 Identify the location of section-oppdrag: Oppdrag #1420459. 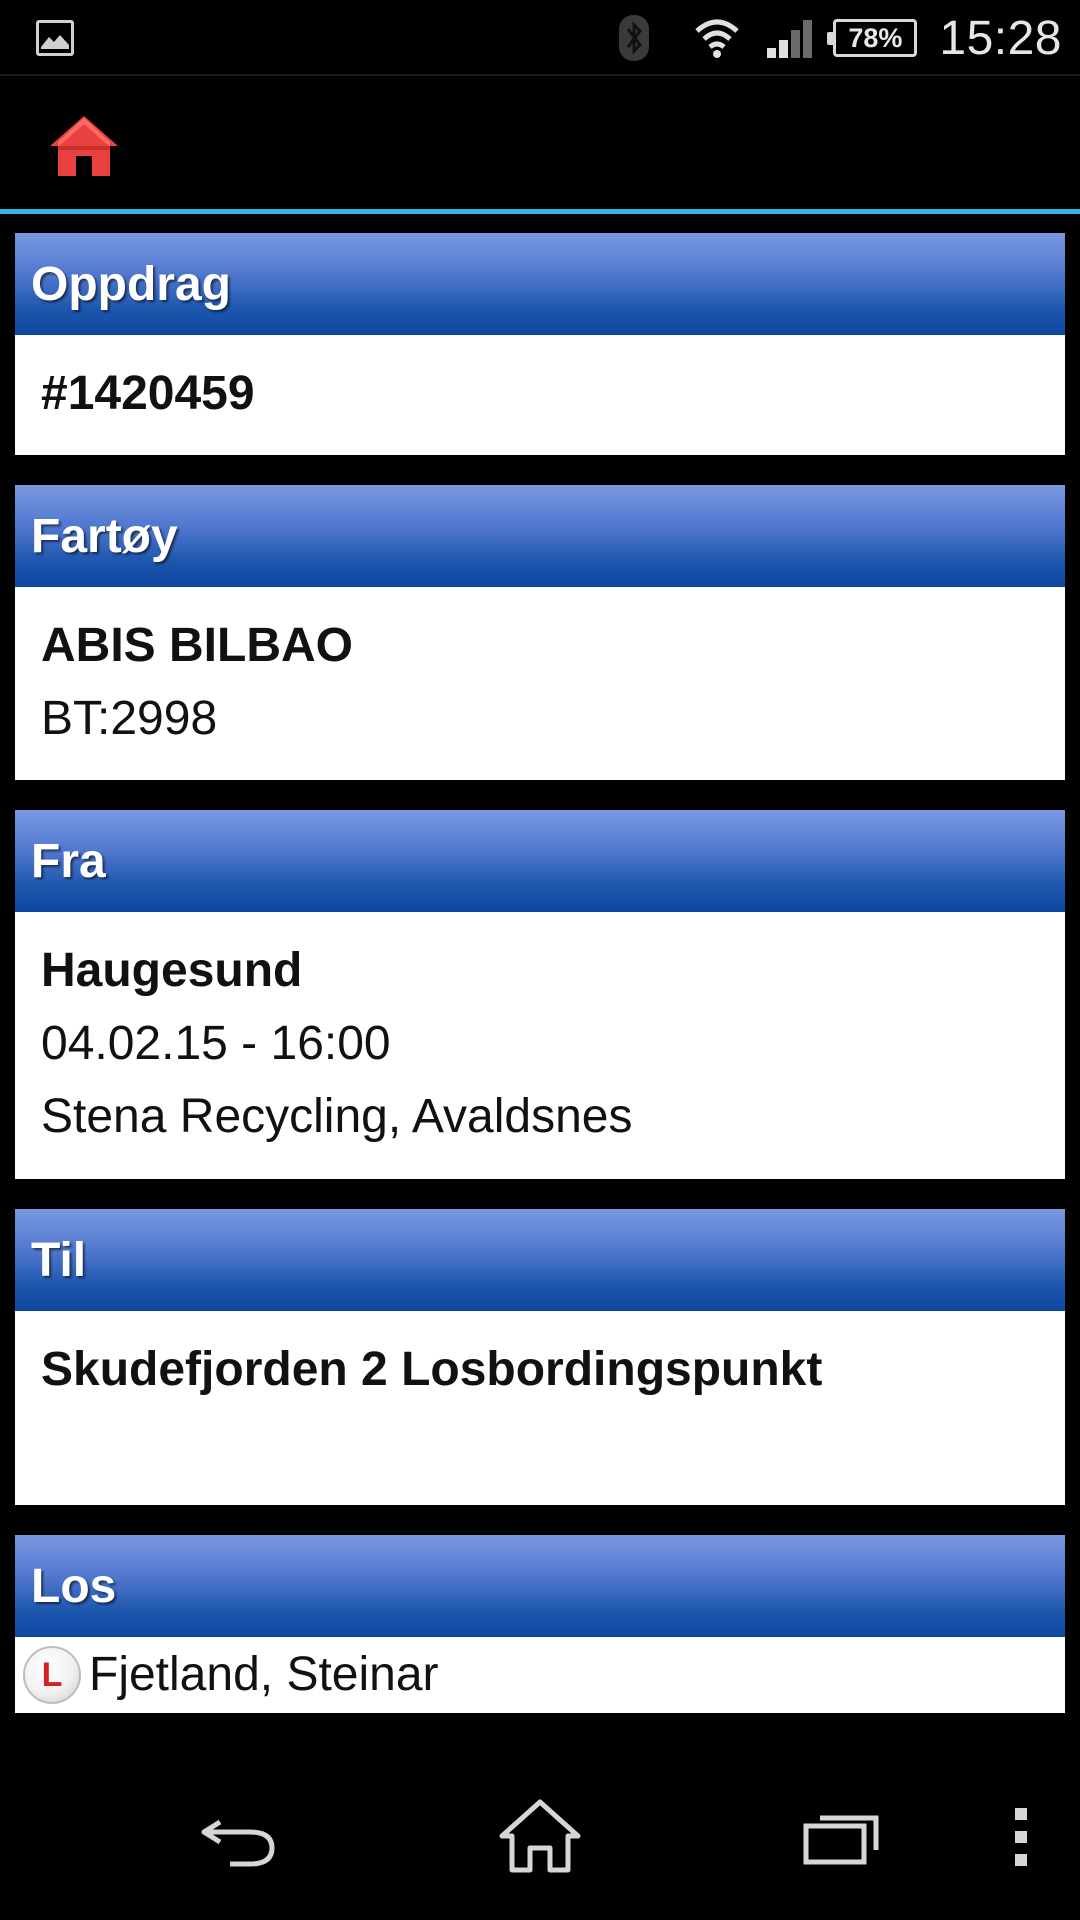
(540, 344).